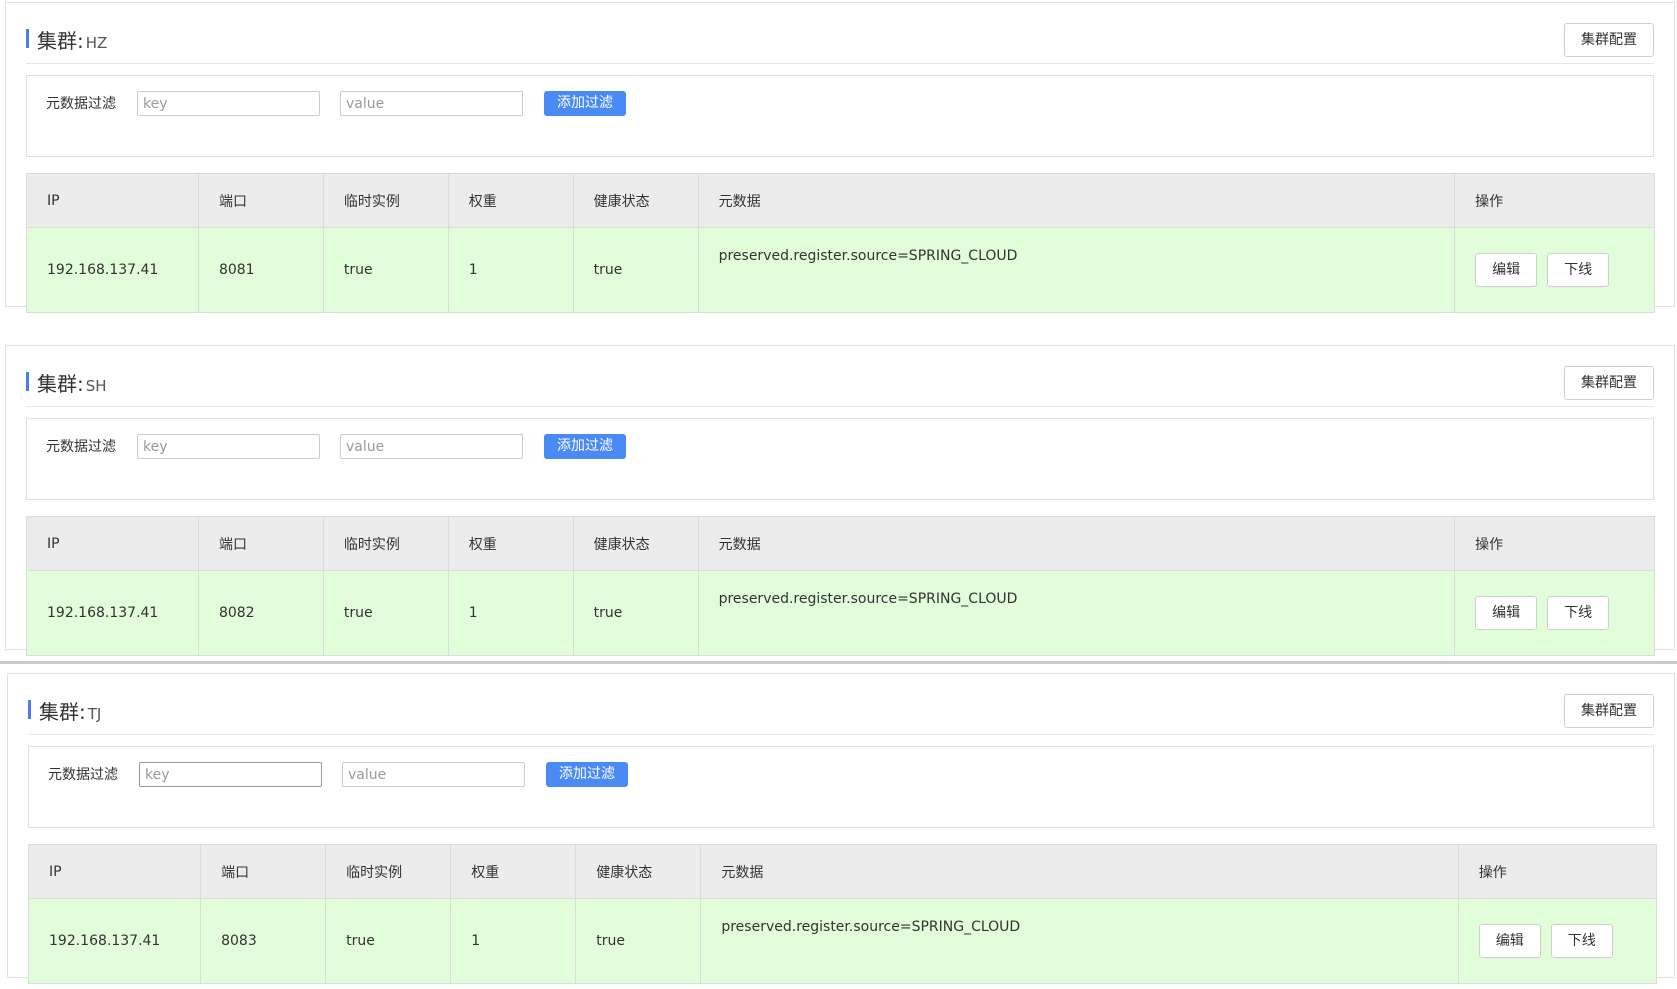  What do you see at coordinates (96, 43) in the screenshot?
I see `cluster-name: HZ` at bounding box center [96, 43].